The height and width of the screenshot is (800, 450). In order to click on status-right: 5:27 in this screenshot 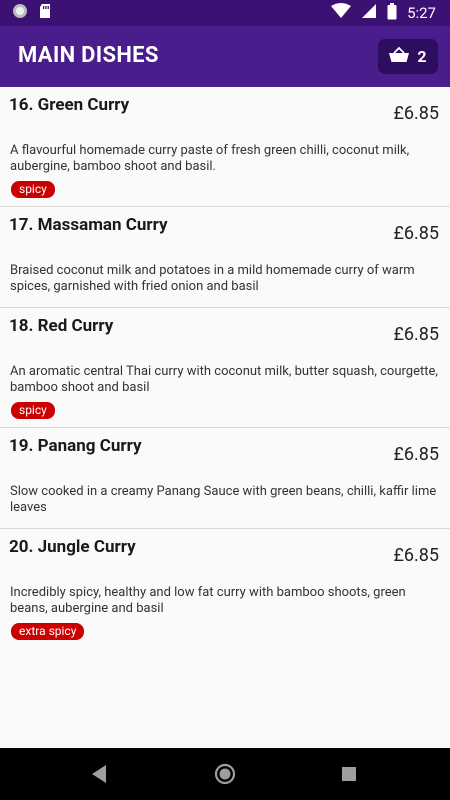, I will do `click(390, 13)`.